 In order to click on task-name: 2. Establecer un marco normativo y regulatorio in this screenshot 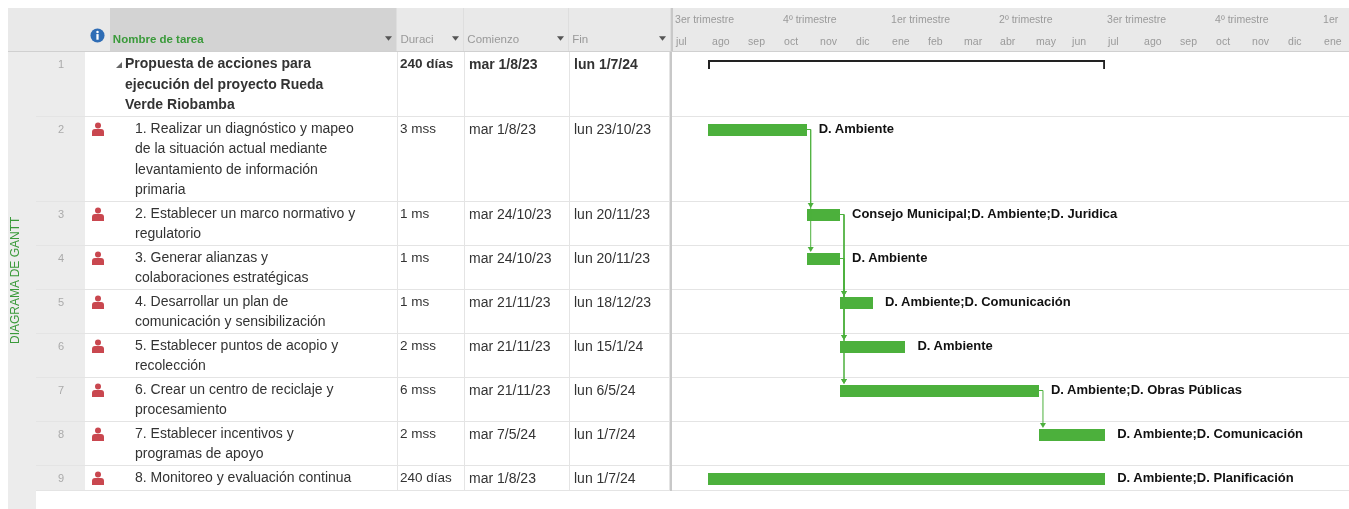, I will do `click(246, 223)`.